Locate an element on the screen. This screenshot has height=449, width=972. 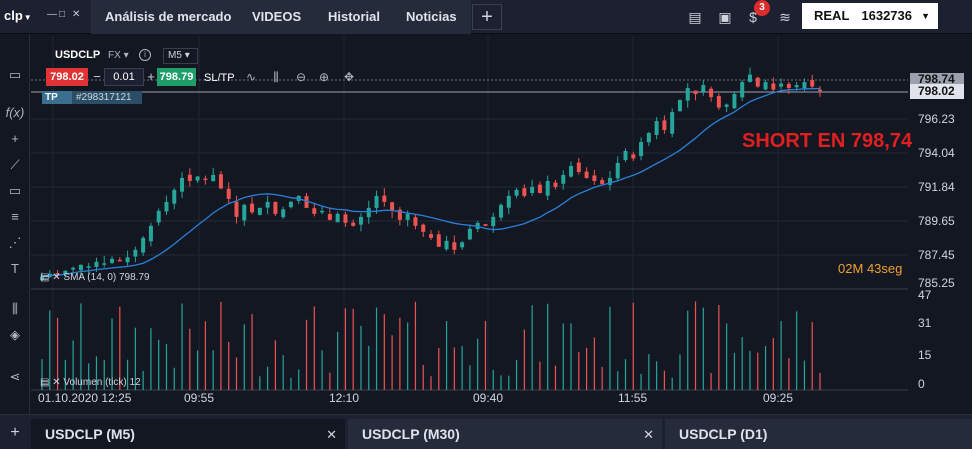
lot-increase-button: + is located at coordinates (151, 77).